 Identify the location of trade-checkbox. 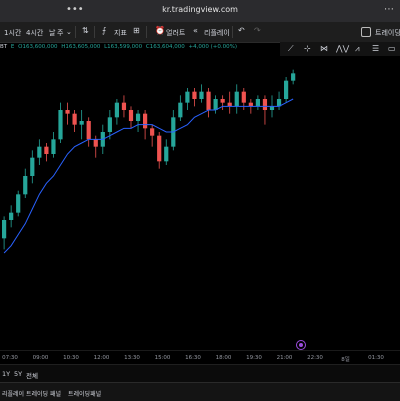
(366, 32).